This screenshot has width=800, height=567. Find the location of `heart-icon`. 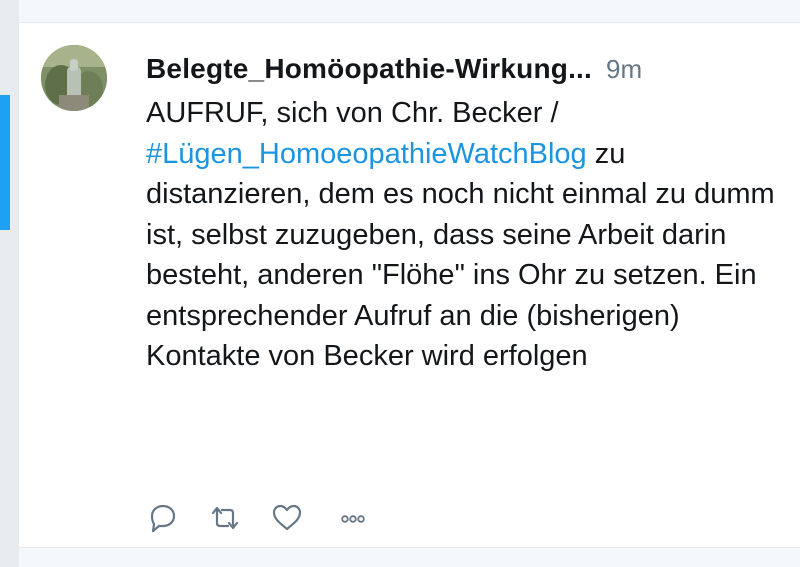

heart-icon is located at coordinates (287, 517).